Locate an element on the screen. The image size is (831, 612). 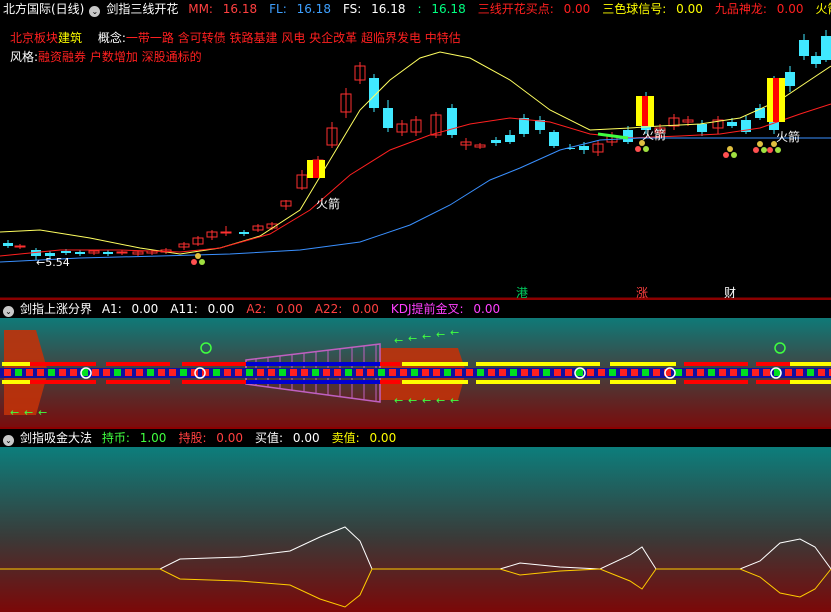
panel3-indicator-name: 剑指吸金大法 is located at coordinates (56, 438).